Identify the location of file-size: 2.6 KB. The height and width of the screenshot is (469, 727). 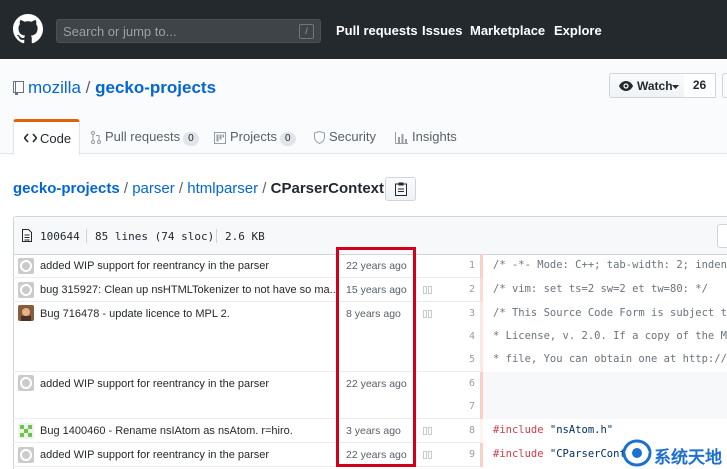
(245, 236).